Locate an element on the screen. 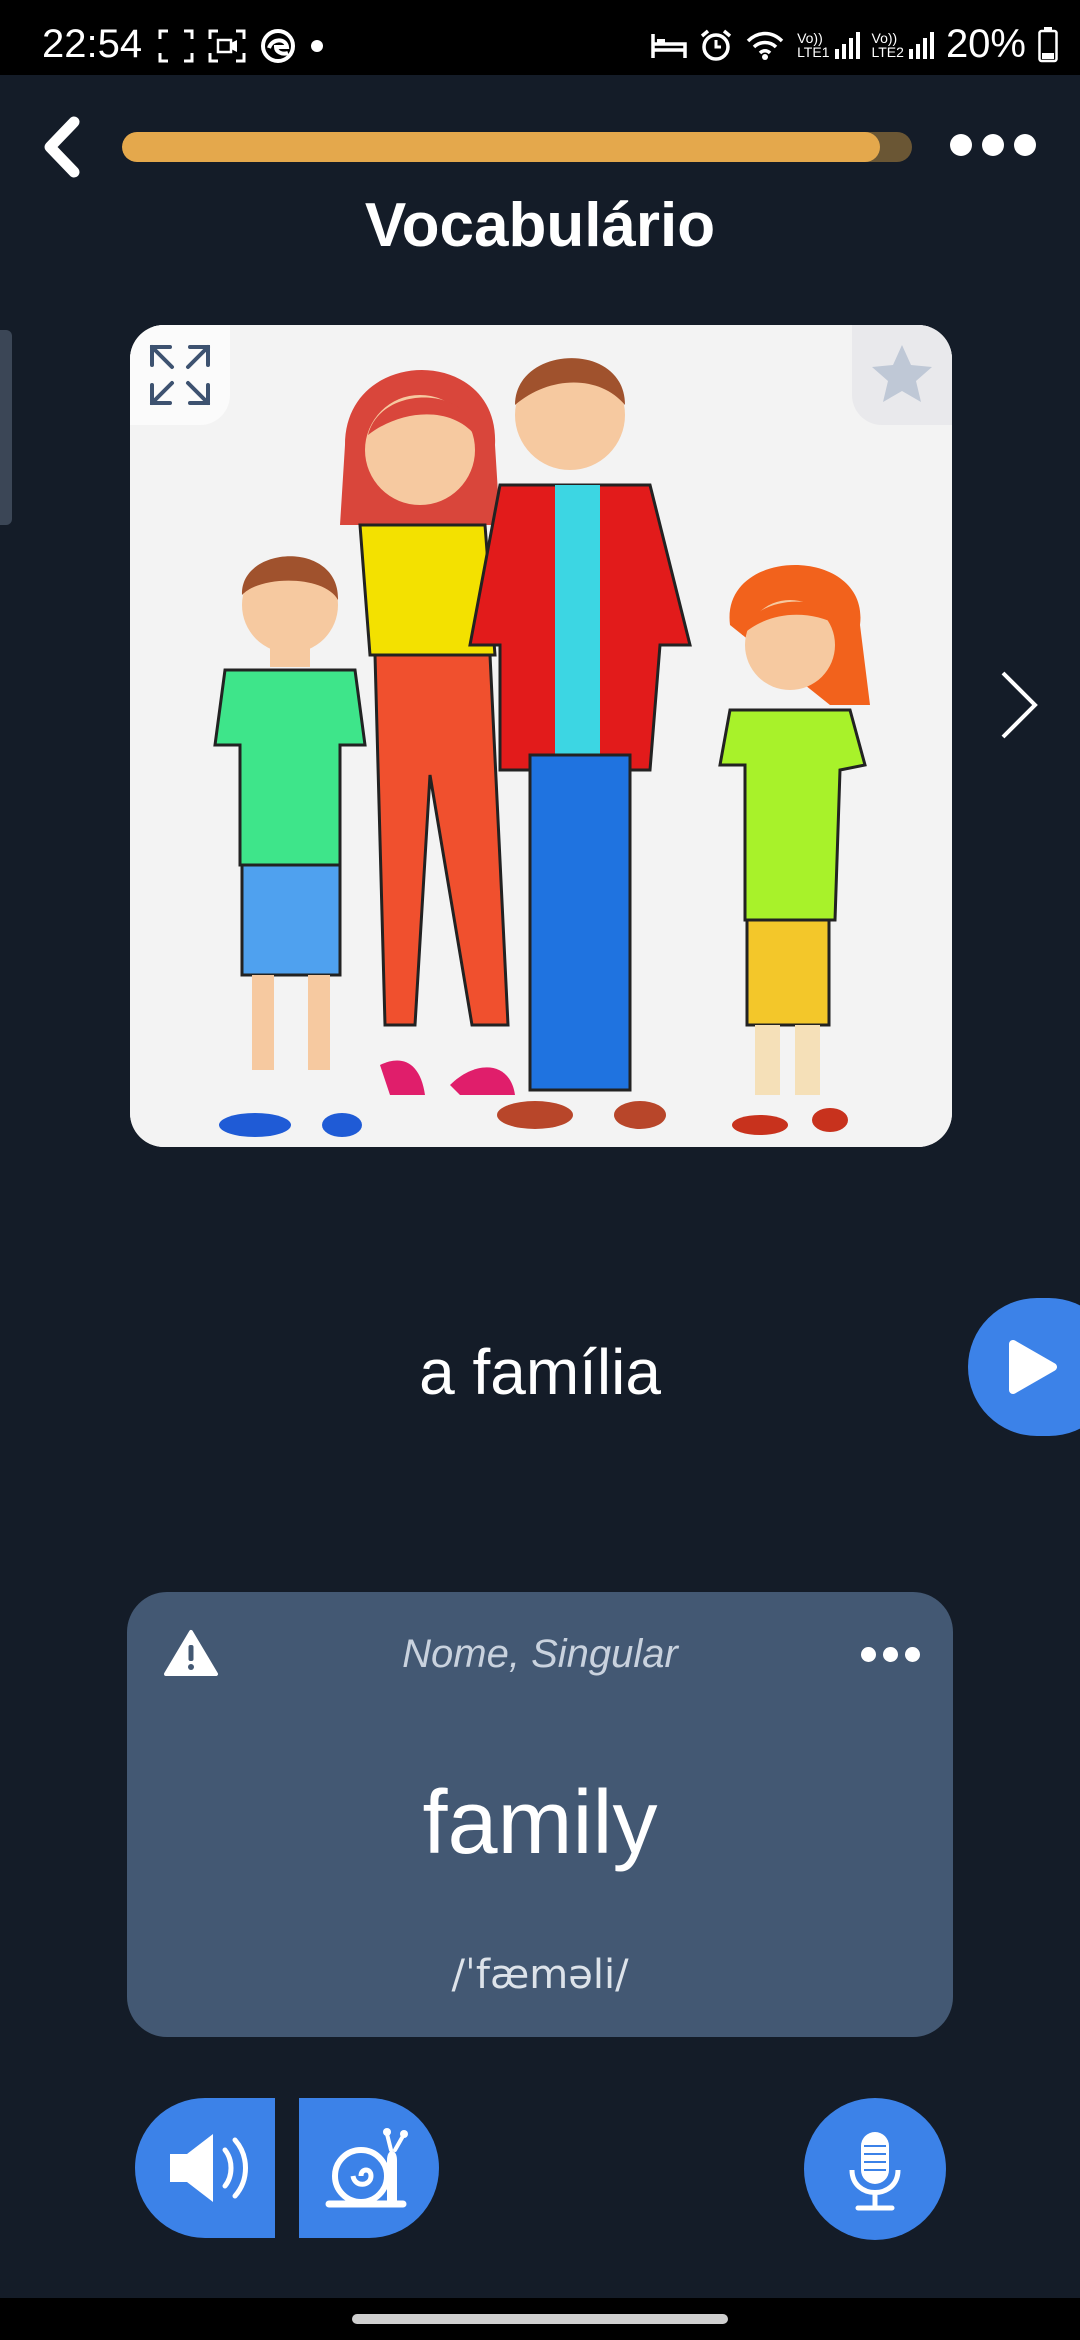  part-of-speech-label: Nome, Singular is located at coordinates (540, 1654).